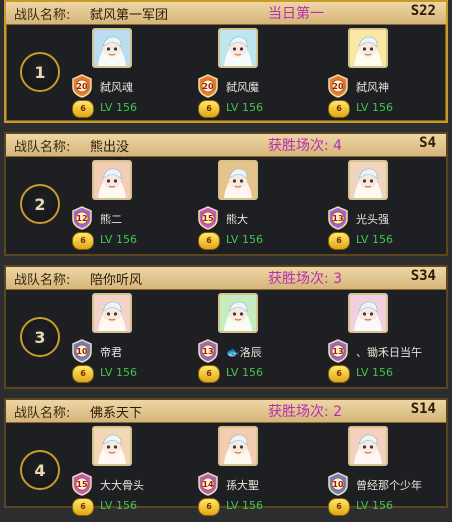 Image resolution: width=452 pixels, height=522 pixels. I want to click on rank-badge-icon: 14, so click(208, 484).